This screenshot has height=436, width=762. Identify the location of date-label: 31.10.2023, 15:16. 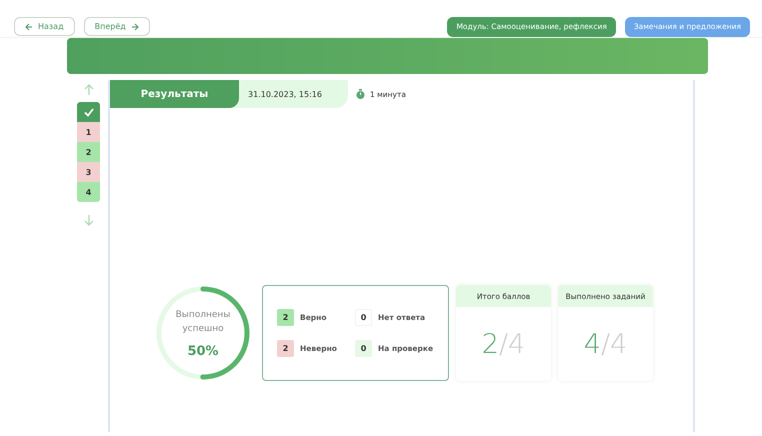
(288, 94).